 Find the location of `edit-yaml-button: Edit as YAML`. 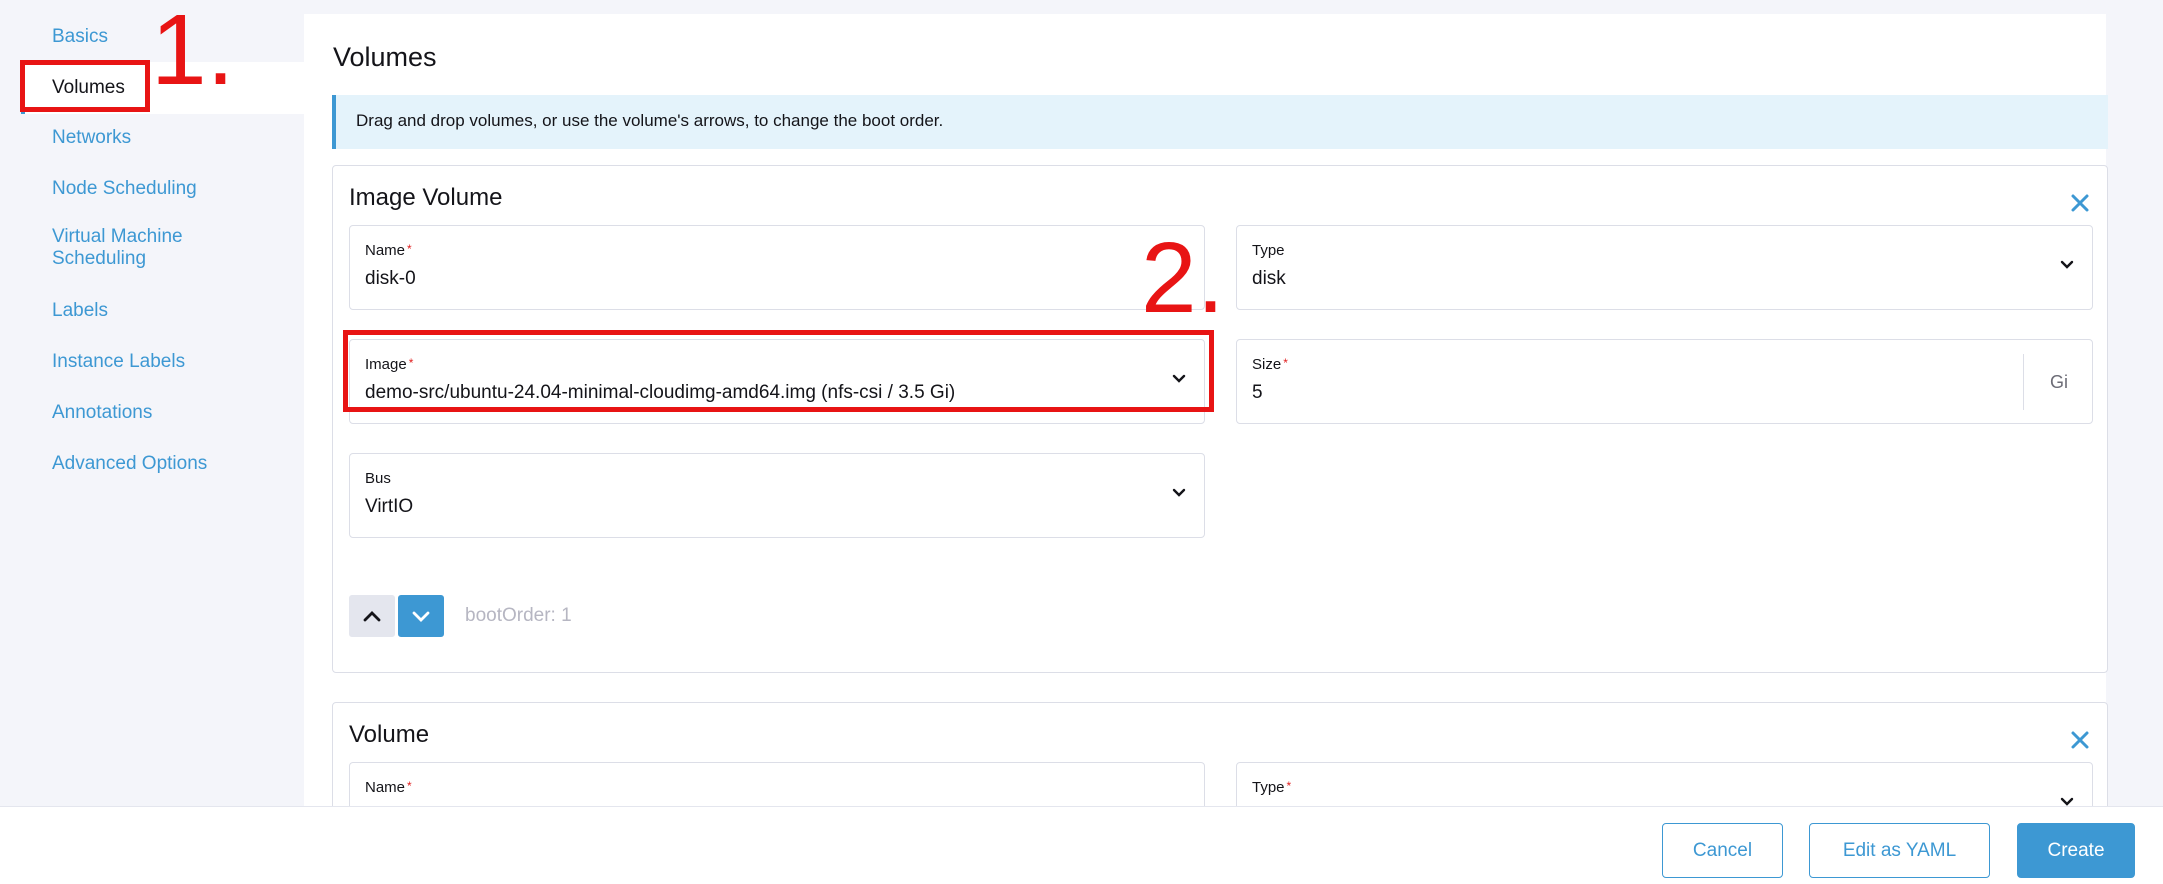

edit-yaml-button: Edit as YAML is located at coordinates (1899, 850).